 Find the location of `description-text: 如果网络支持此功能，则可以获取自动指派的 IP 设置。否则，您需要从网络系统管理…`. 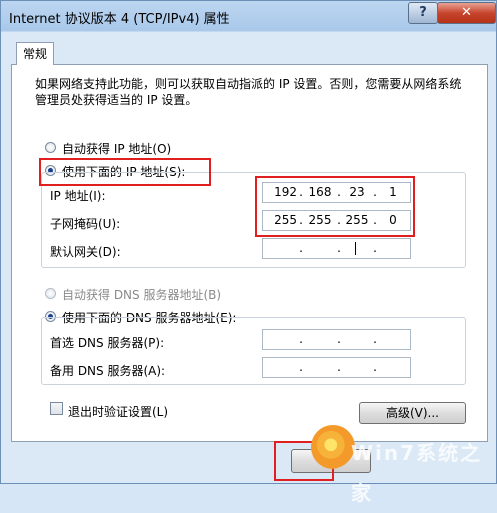

description-text: 如果网络支持此功能，则可以获取自动指派的 IP 设置。否则，您需要从网络系统管理… is located at coordinates (248, 92).